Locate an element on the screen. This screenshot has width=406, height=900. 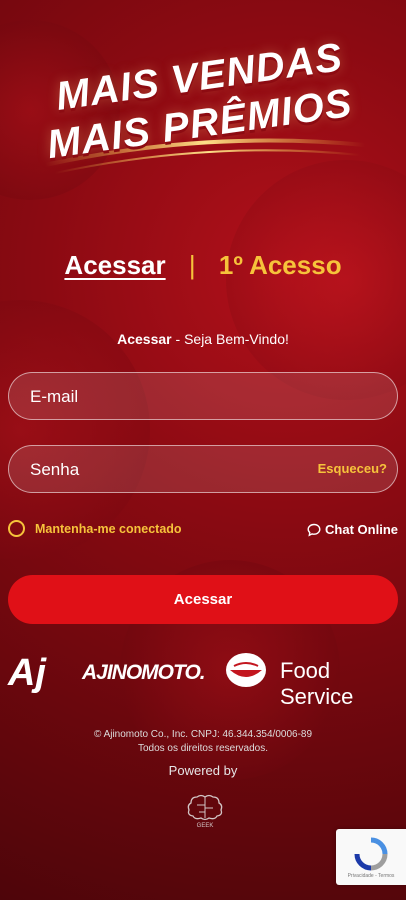
welcome-bold: Acessar is located at coordinates (144, 339).